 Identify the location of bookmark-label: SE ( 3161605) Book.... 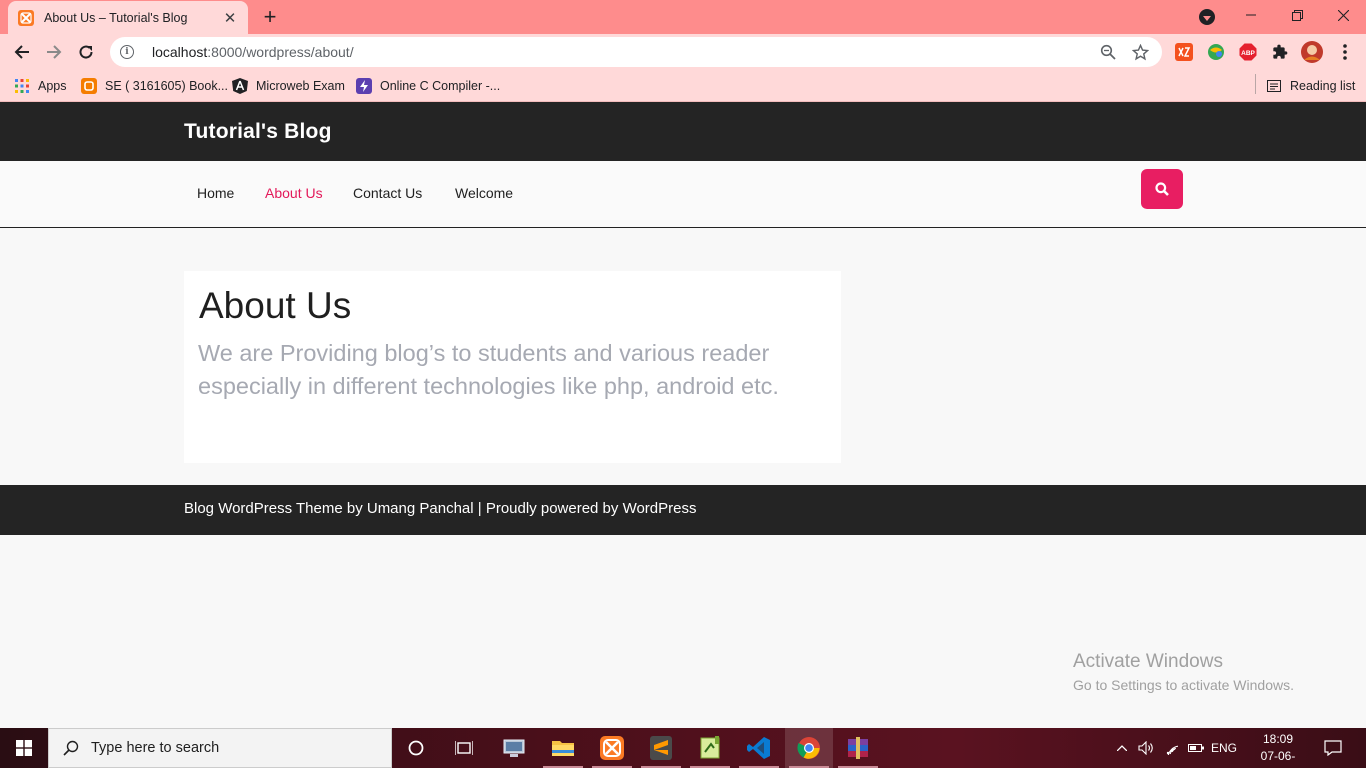
(166, 86).